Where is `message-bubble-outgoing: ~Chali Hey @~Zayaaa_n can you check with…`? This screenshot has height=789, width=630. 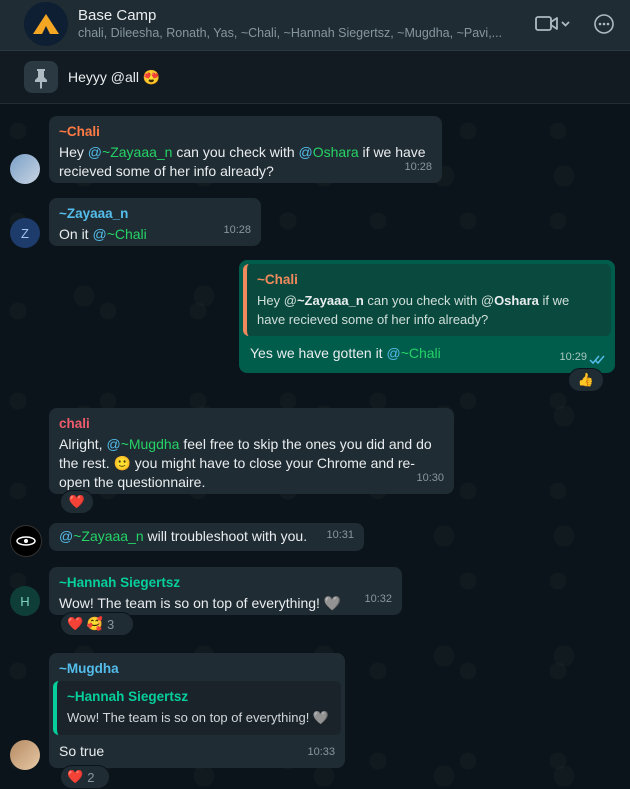
message-bubble-outgoing: ~Chali Hey @~Zayaaa_n can you check with… is located at coordinates (427, 316).